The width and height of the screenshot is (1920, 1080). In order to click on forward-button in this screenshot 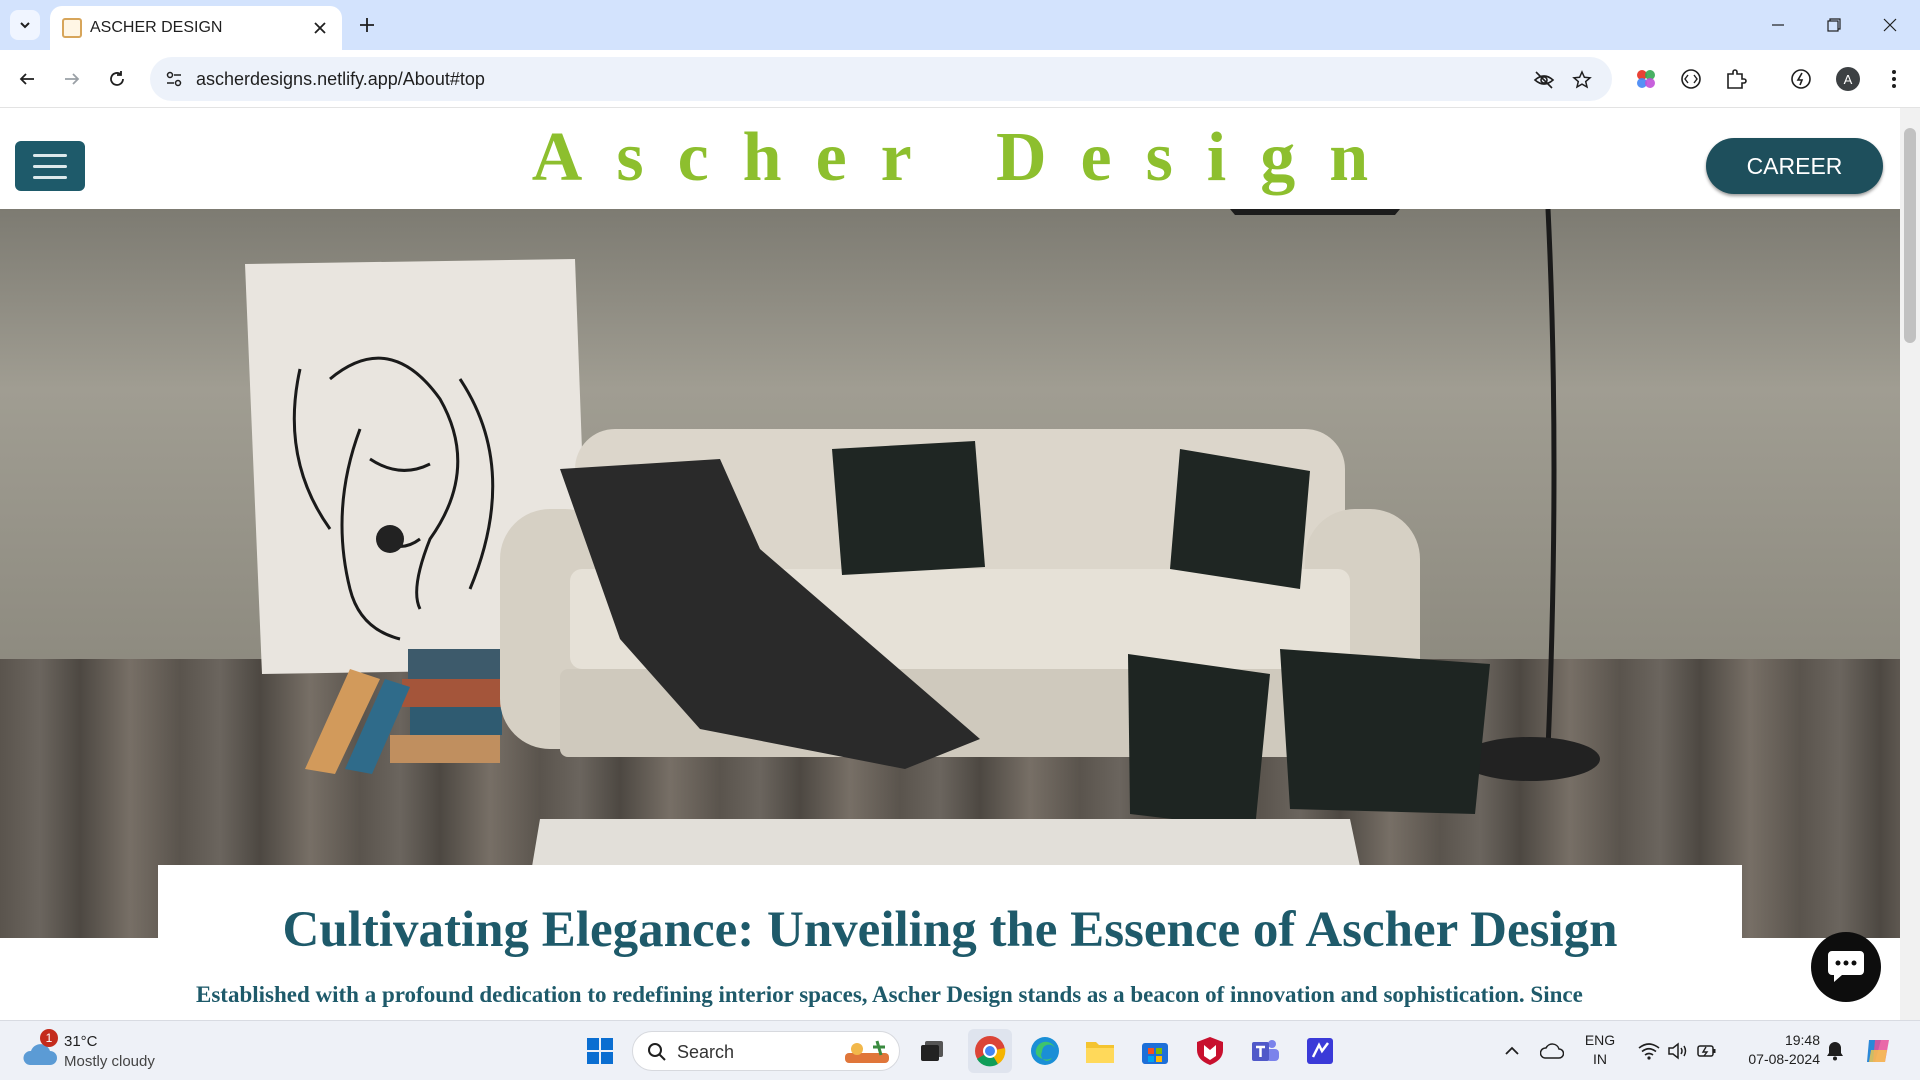, I will do `click(72, 79)`.